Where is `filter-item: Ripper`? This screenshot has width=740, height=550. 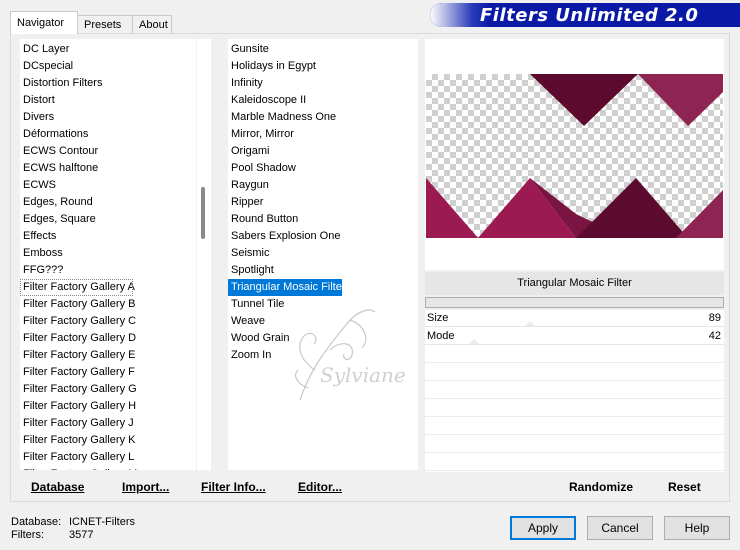 filter-item: Ripper is located at coordinates (245, 202).